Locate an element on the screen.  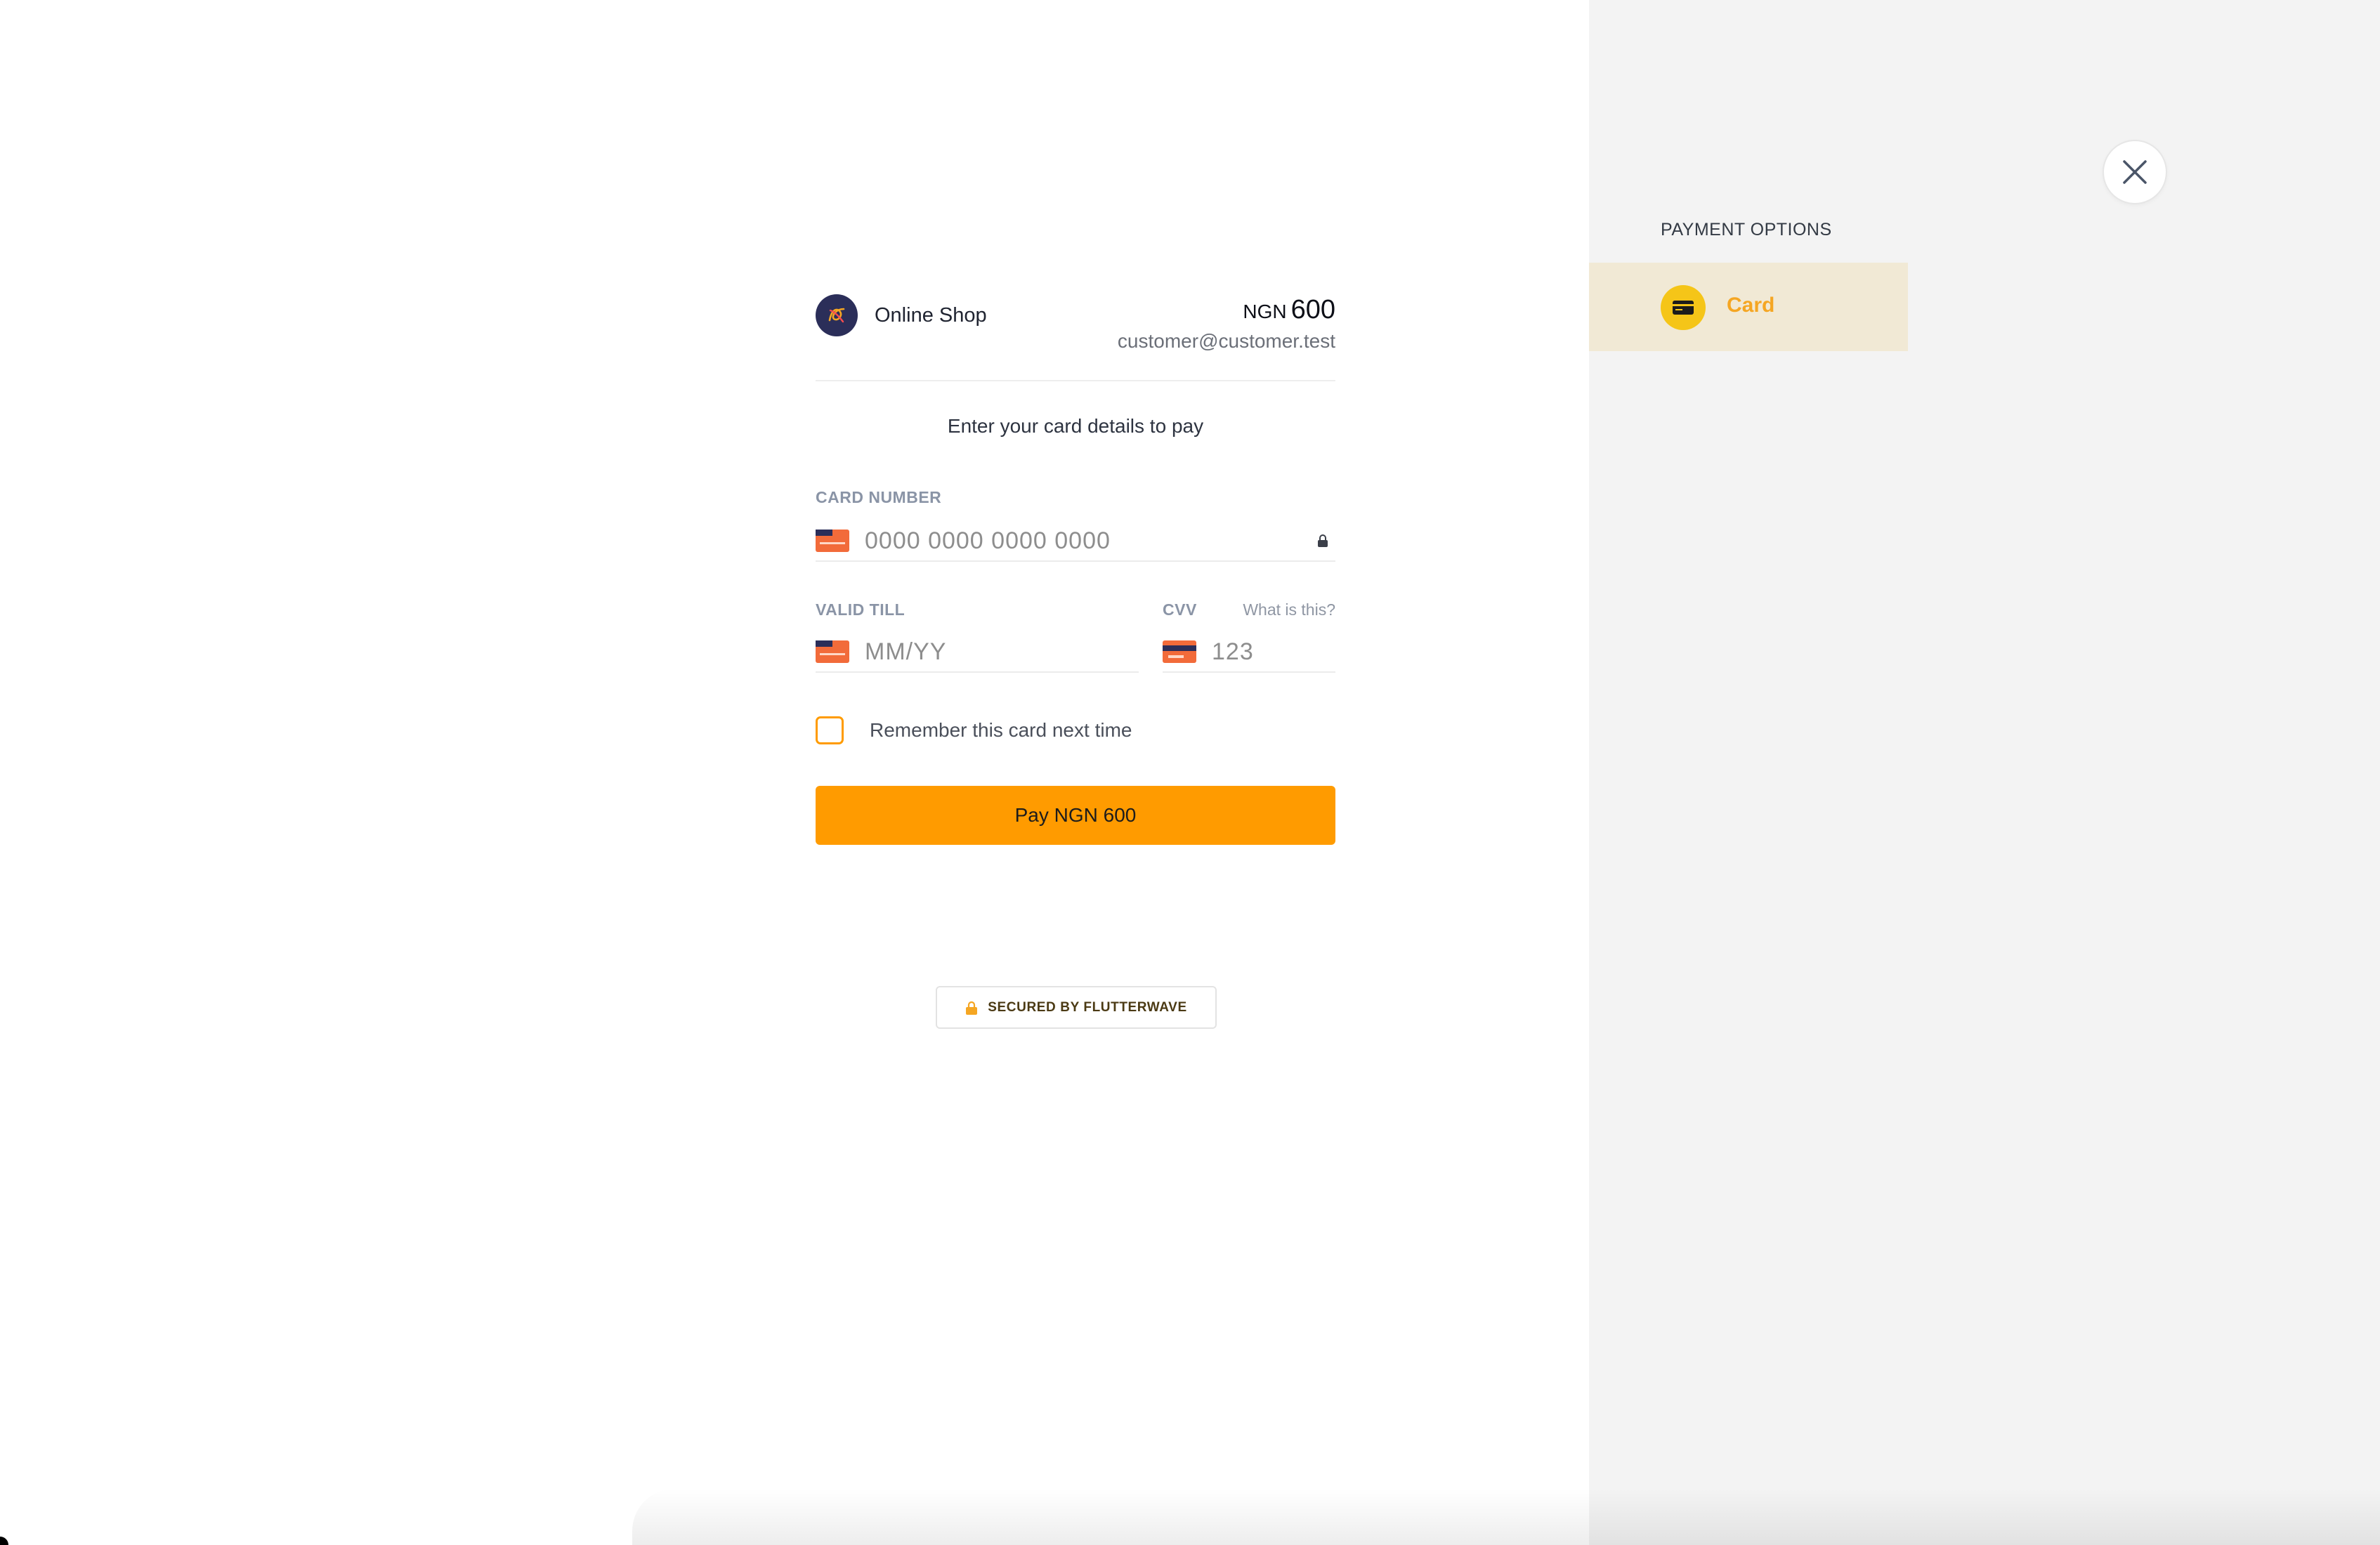
payment-option-card: Card is located at coordinates (1748, 307).